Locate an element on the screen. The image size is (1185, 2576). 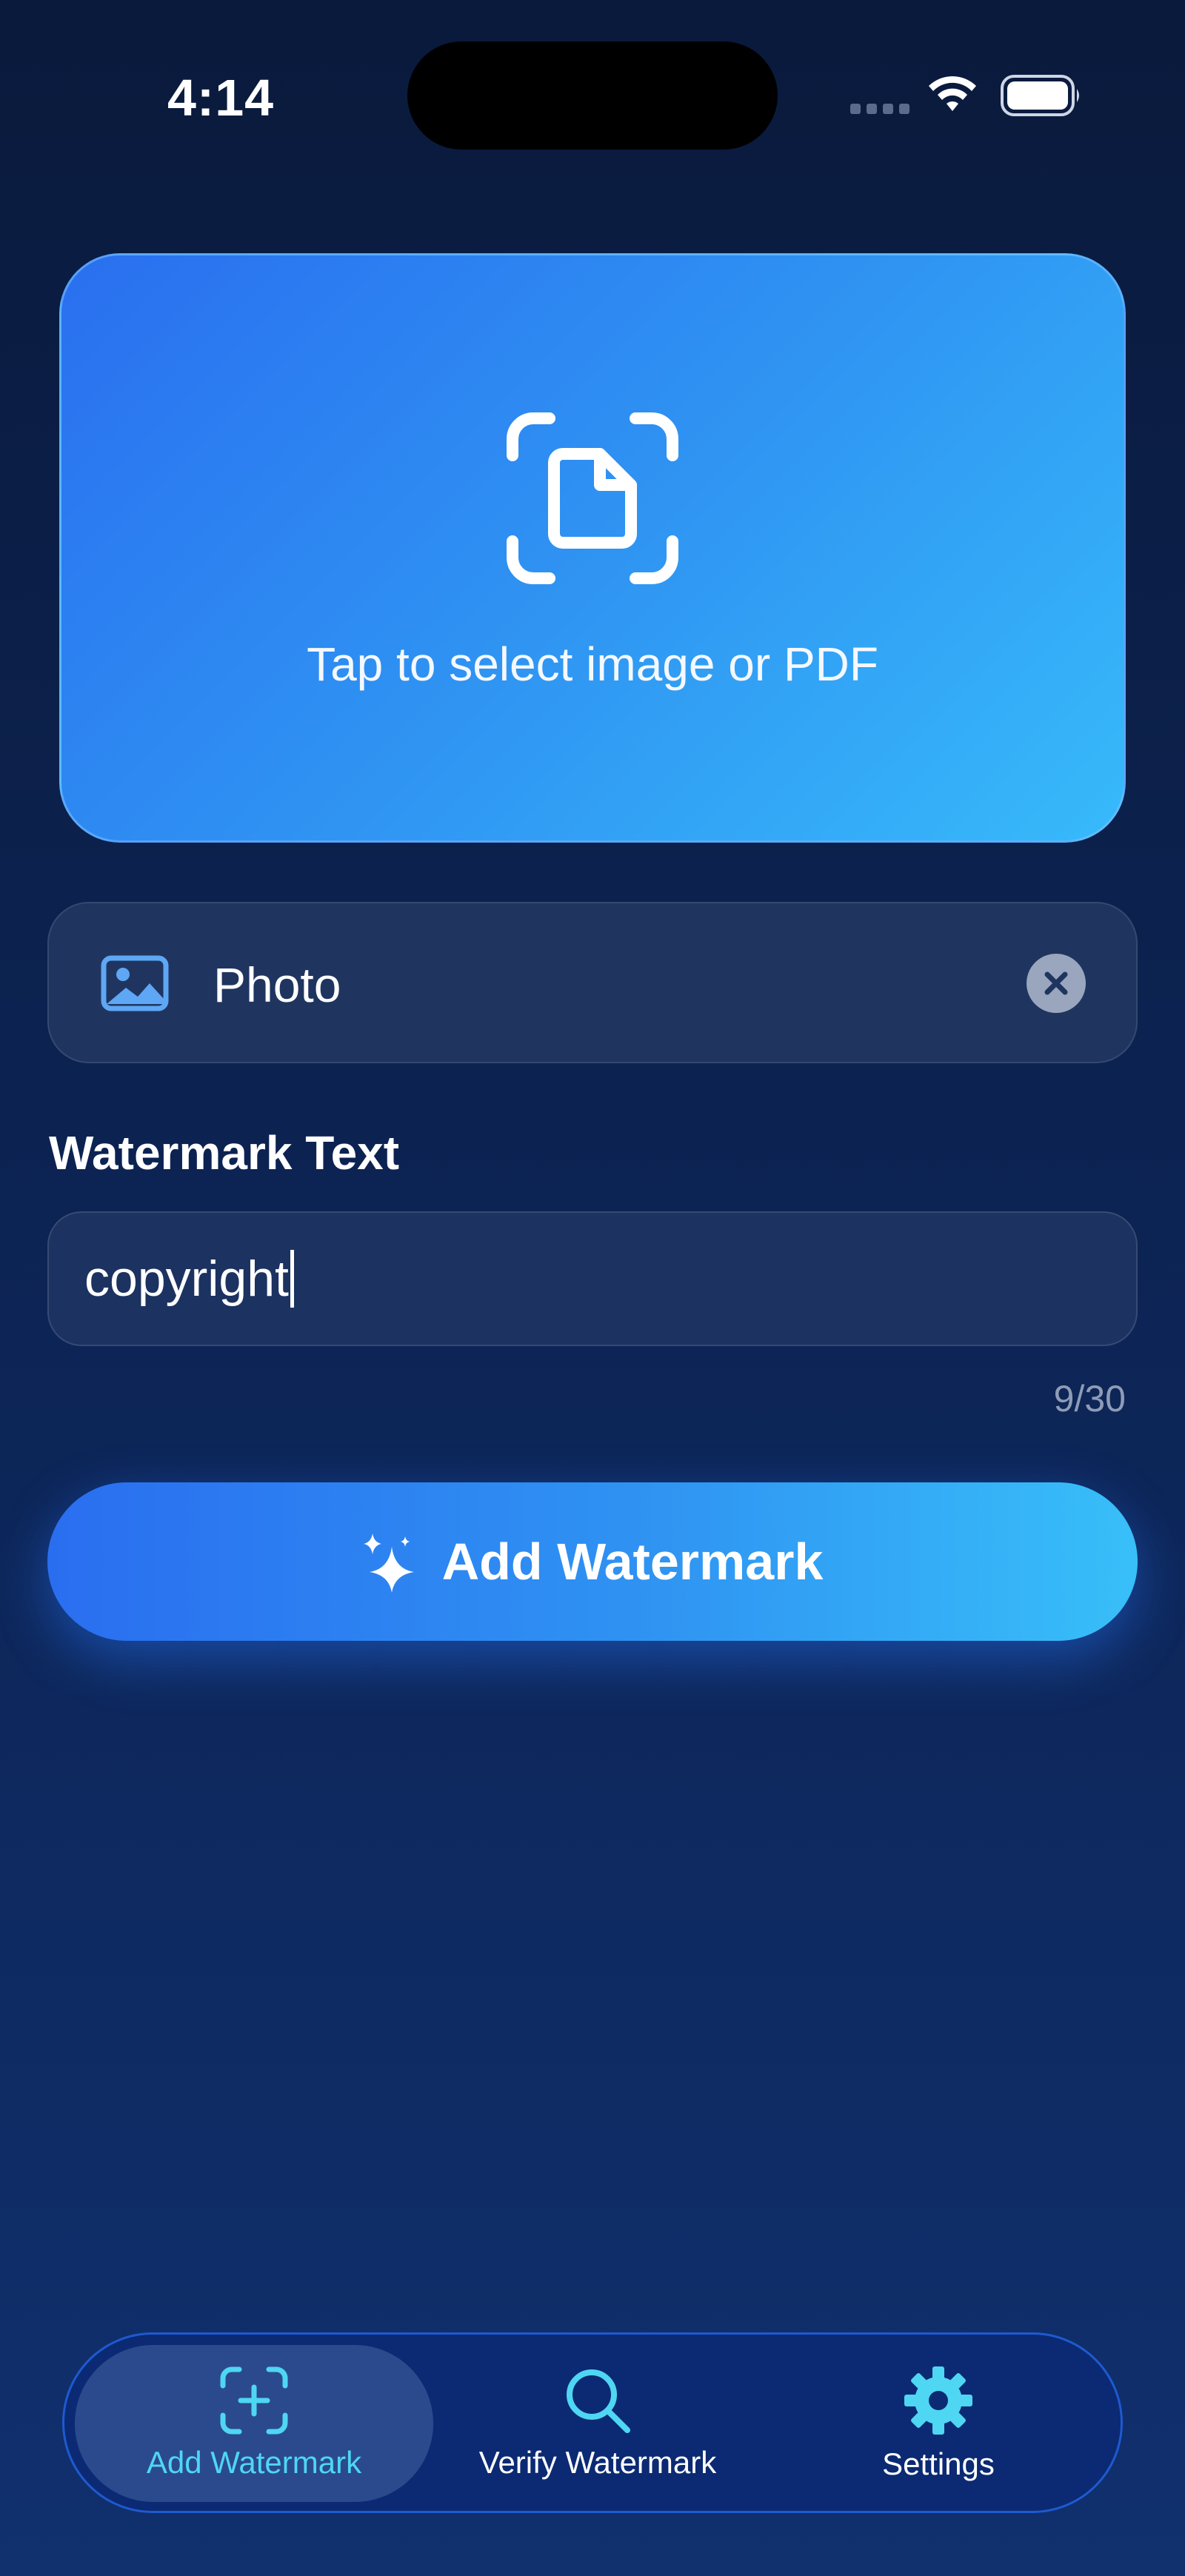
character-counter: 9/30 is located at coordinates (1089, 1398).